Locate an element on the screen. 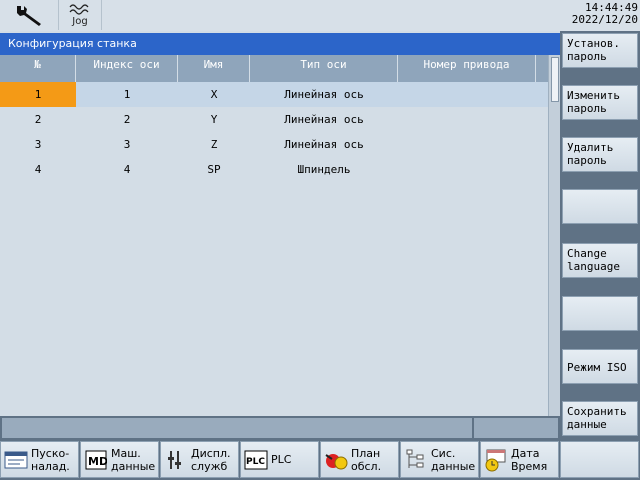  table-row: 2 2 Y Линейная ось is located at coordinates (274, 119).